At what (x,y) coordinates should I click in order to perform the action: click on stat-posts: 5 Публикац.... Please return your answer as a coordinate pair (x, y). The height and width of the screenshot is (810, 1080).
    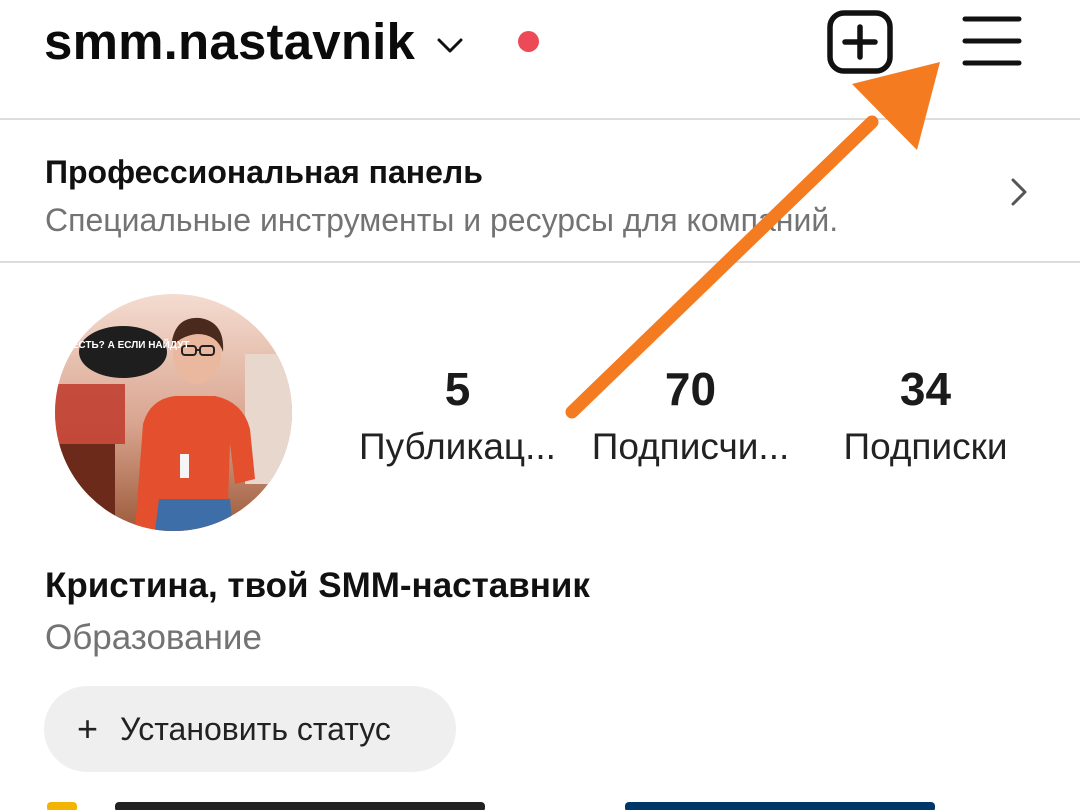
    Looking at the image, I should click on (457, 417).